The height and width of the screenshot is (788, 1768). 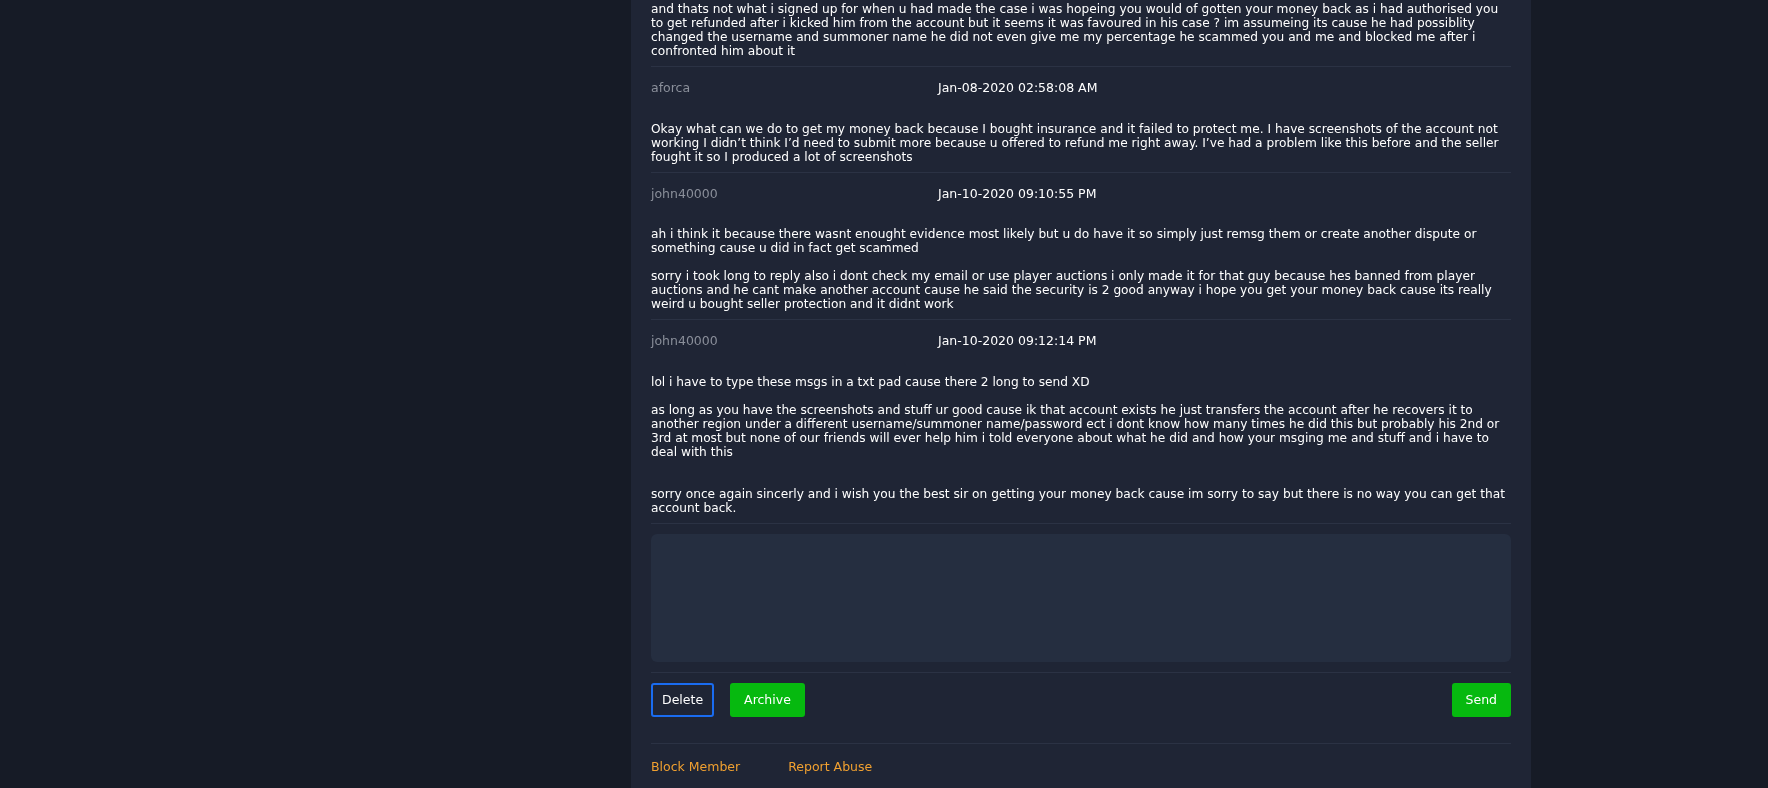 I want to click on message-text: and thats not what i signed up for when u had made the case i was hopeing you would of gotten your money back as i had authorised you to get refunded after i kicked him from the account but it seems it was favoured in his case ? im assumeing its cause he had possiblity changed the username and summoner name he did not even give me my percentage he scammed you and me and blocked me after i confronted him about it, so click(x=1075, y=30).